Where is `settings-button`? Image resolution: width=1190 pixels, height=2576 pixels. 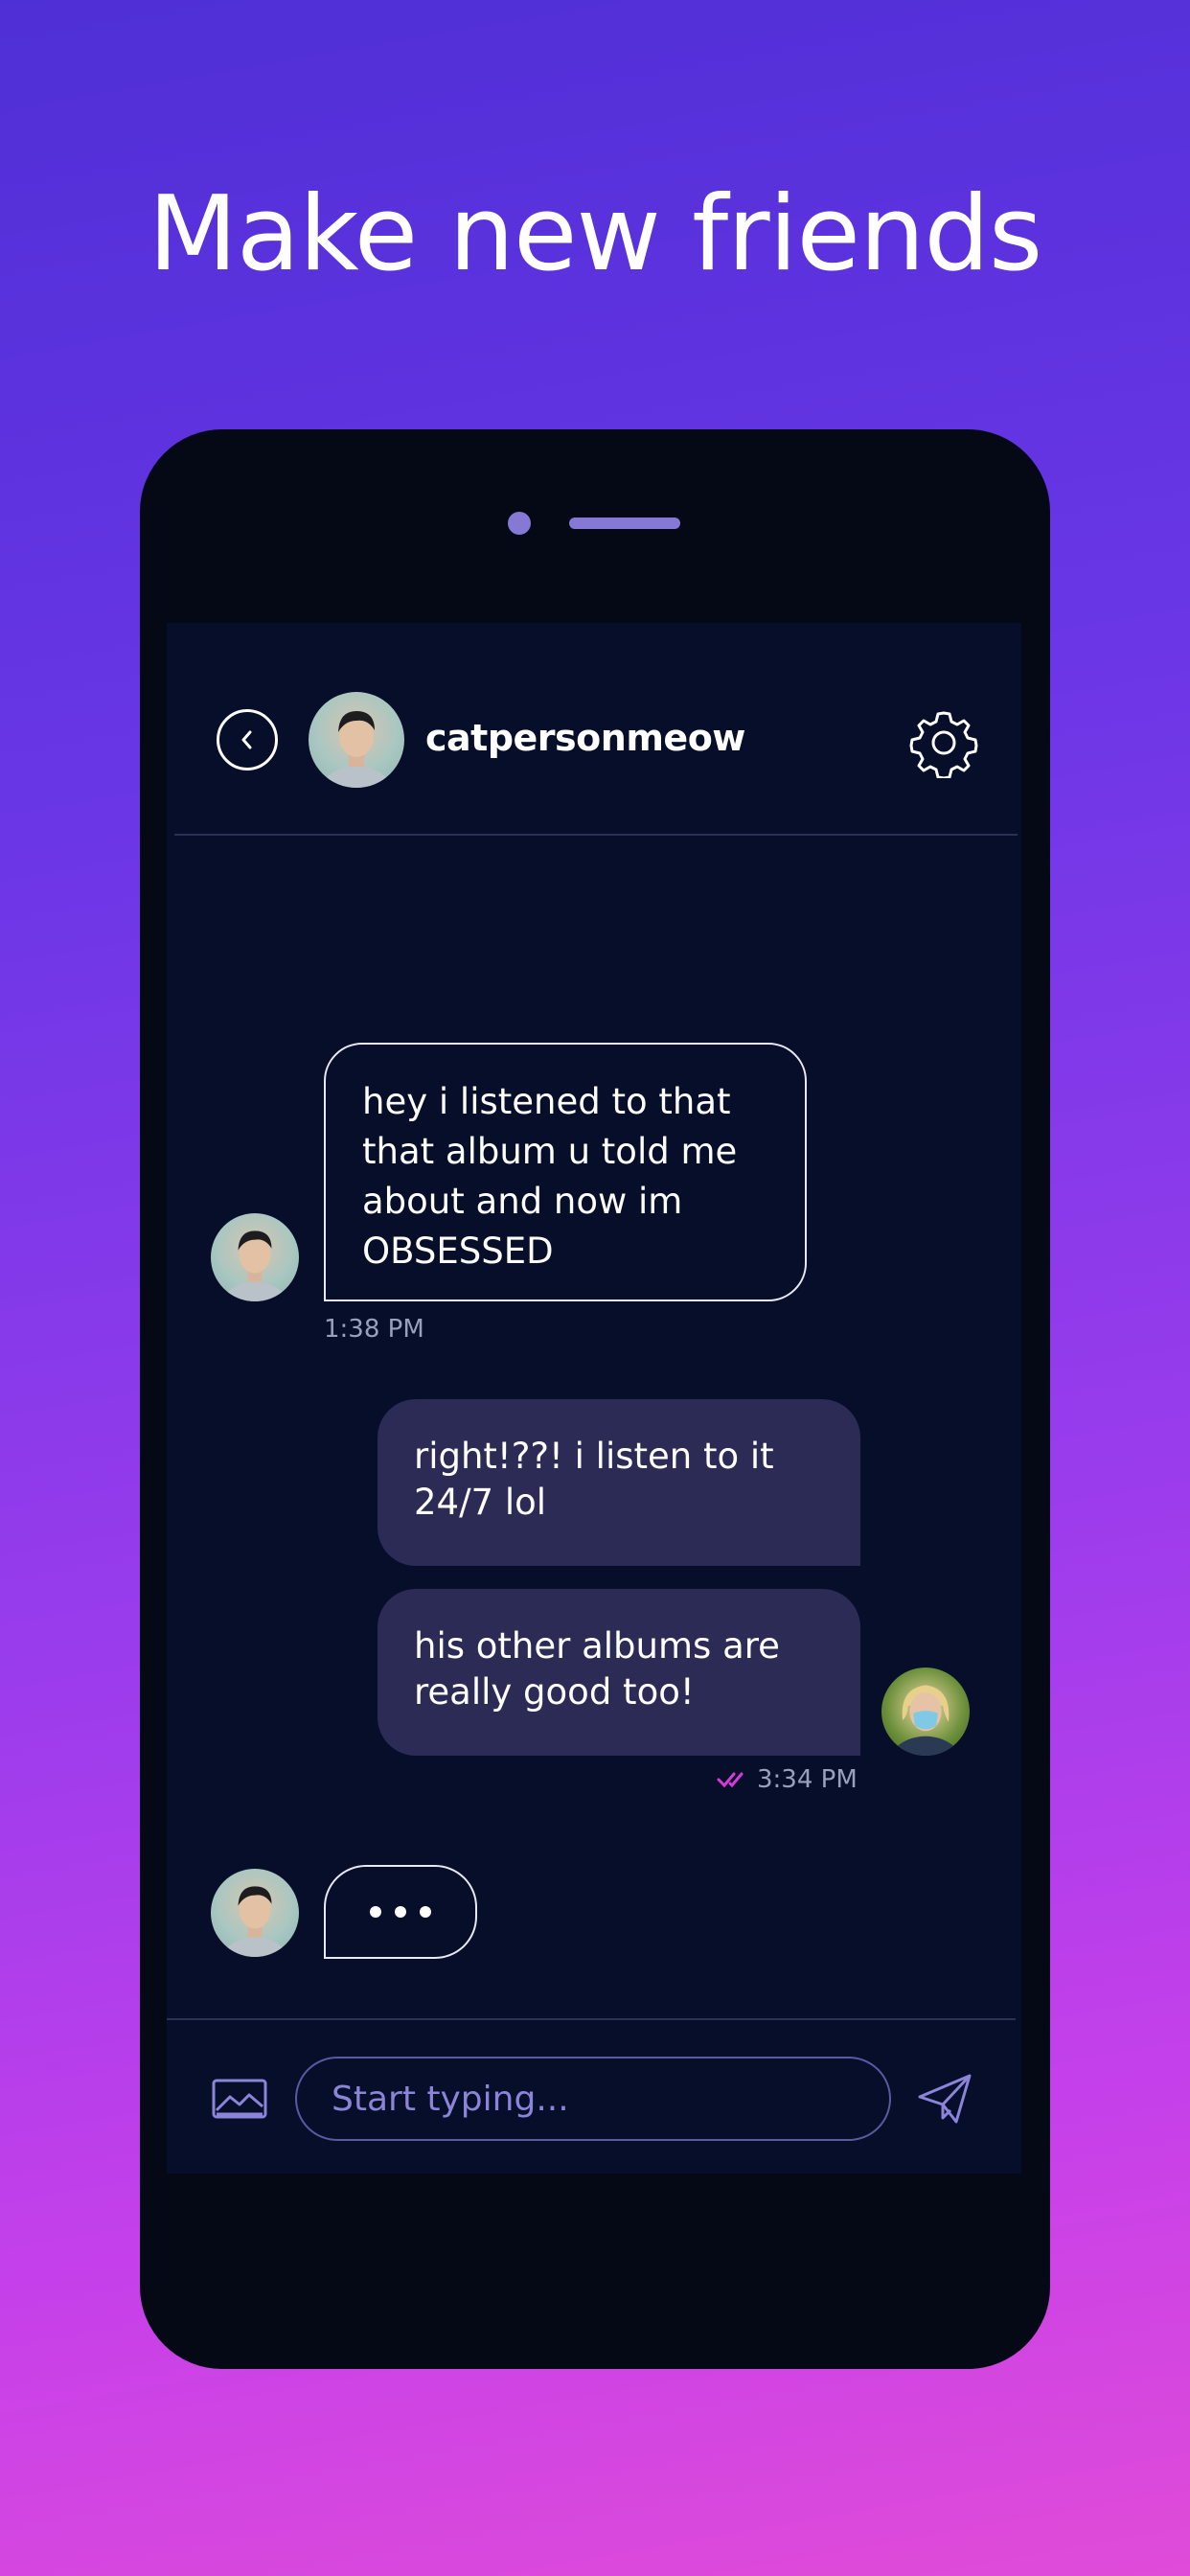
settings-button is located at coordinates (944, 743).